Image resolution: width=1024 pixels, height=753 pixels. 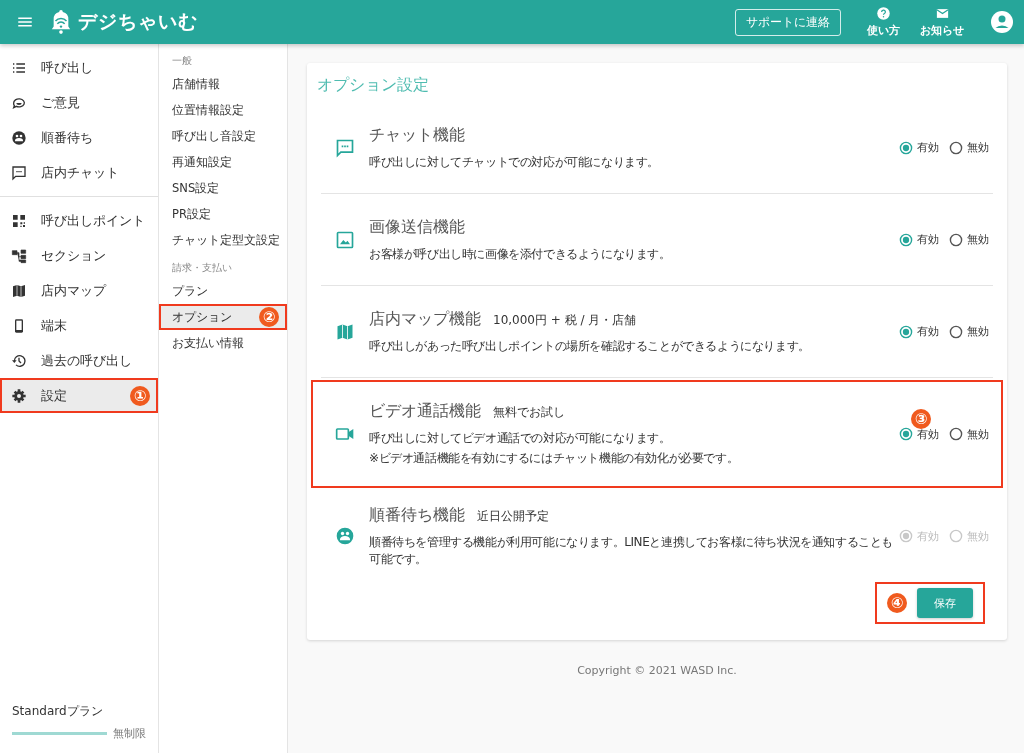 I want to click on sidebar-item: セクション, so click(x=79, y=255).